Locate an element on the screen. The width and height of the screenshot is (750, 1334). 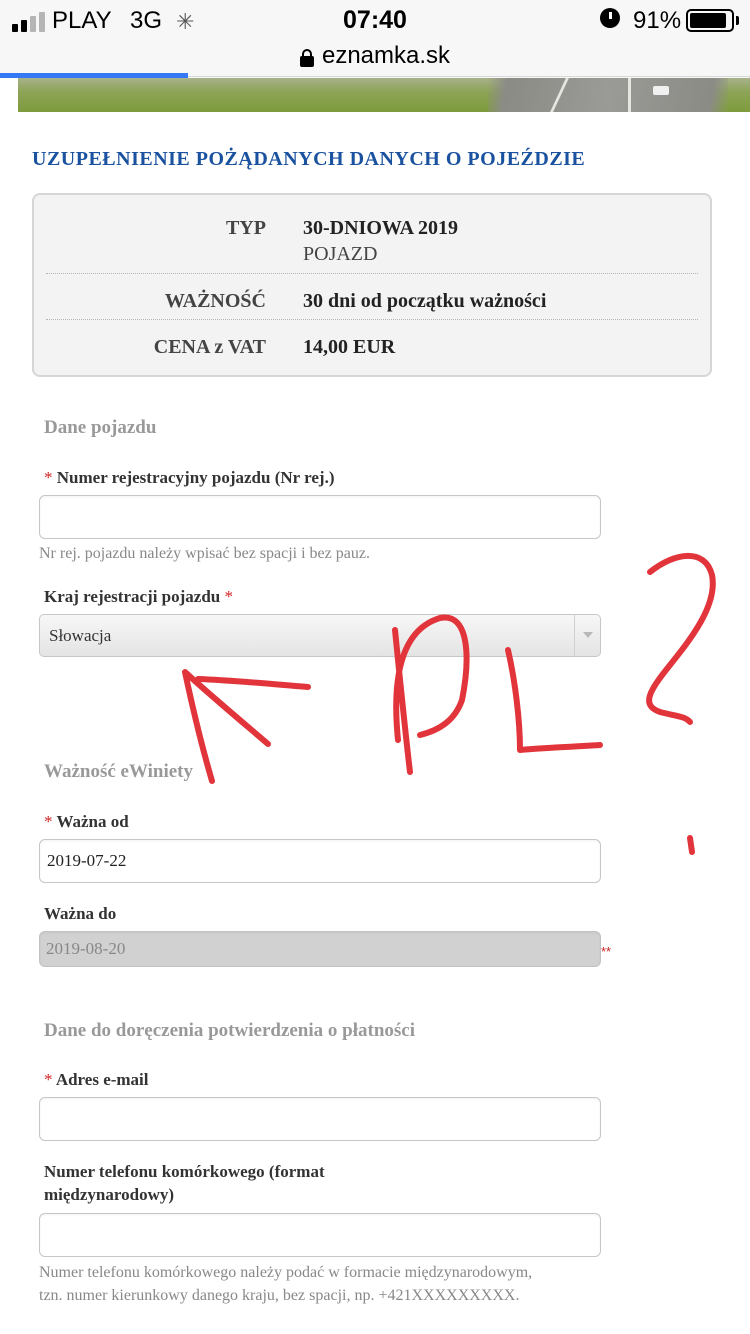
country-select-value: Słowacja is located at coordinates (80, 635).